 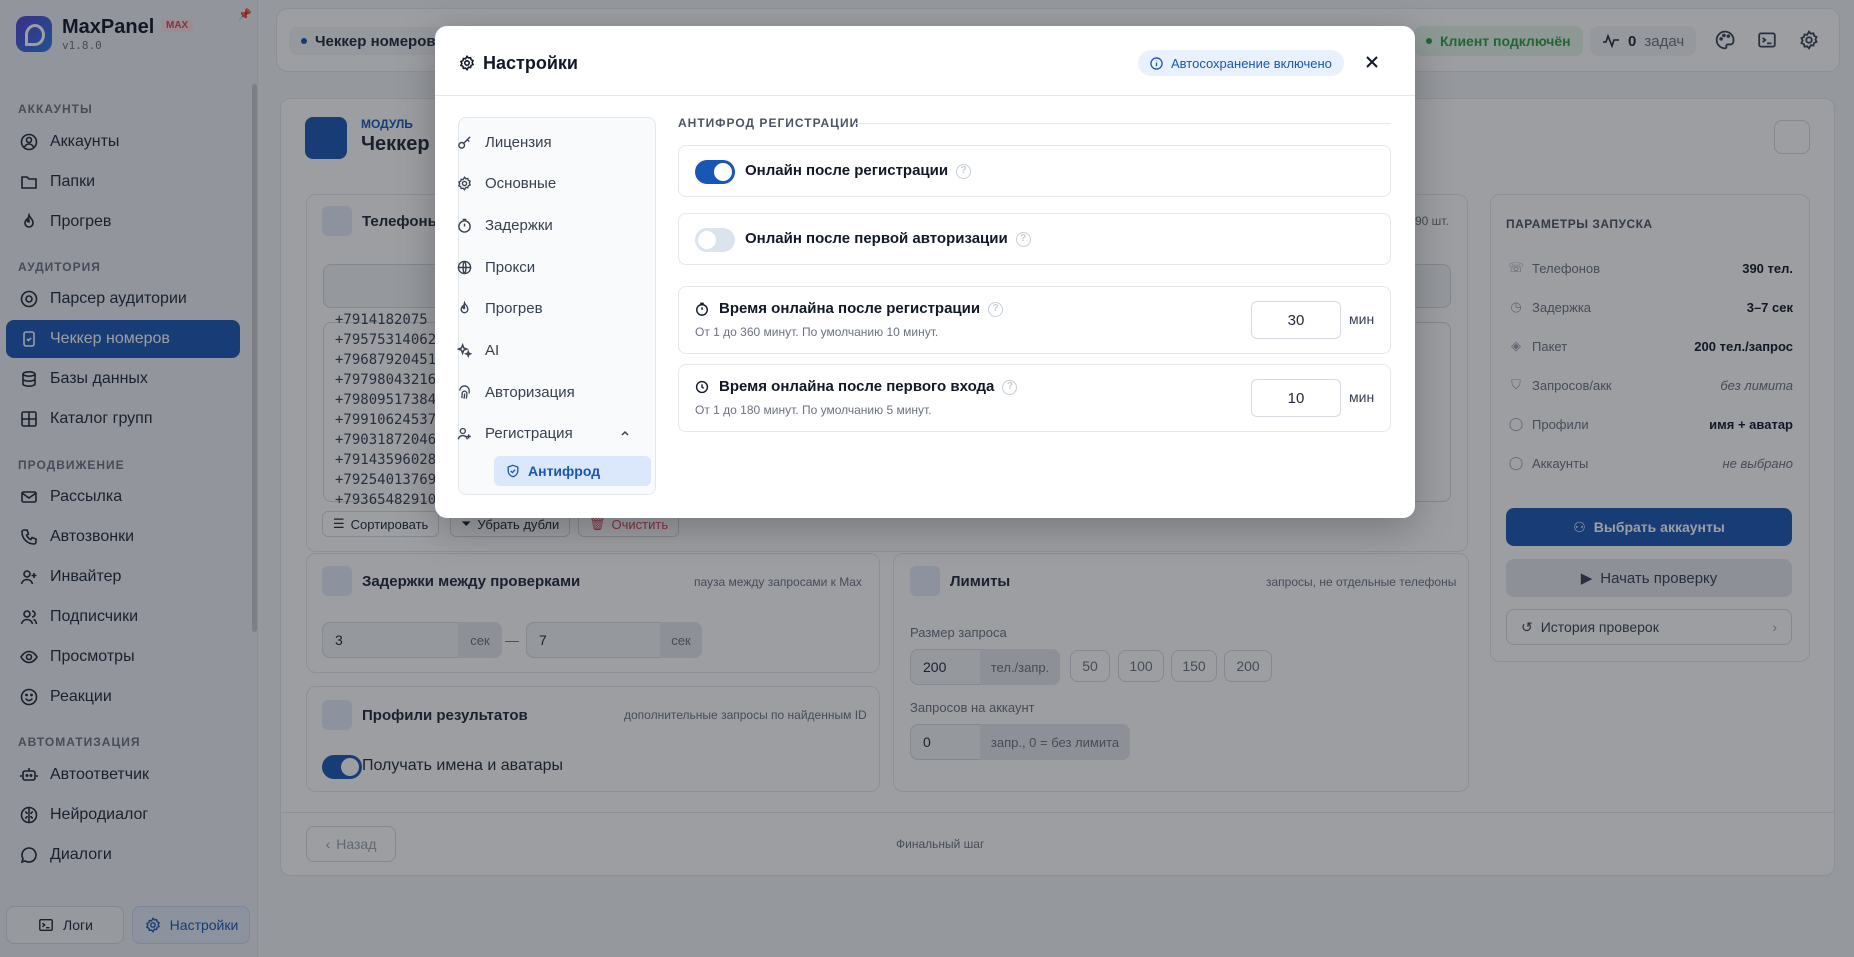 What do you see at coordinates (847, 170) in the screenshot?
I see `toggle-label: Онлайн после регистрации` at bounding box center [847, 170].